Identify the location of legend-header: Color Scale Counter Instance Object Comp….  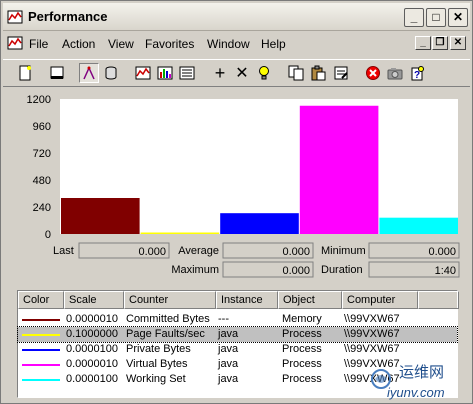
(238, 300).